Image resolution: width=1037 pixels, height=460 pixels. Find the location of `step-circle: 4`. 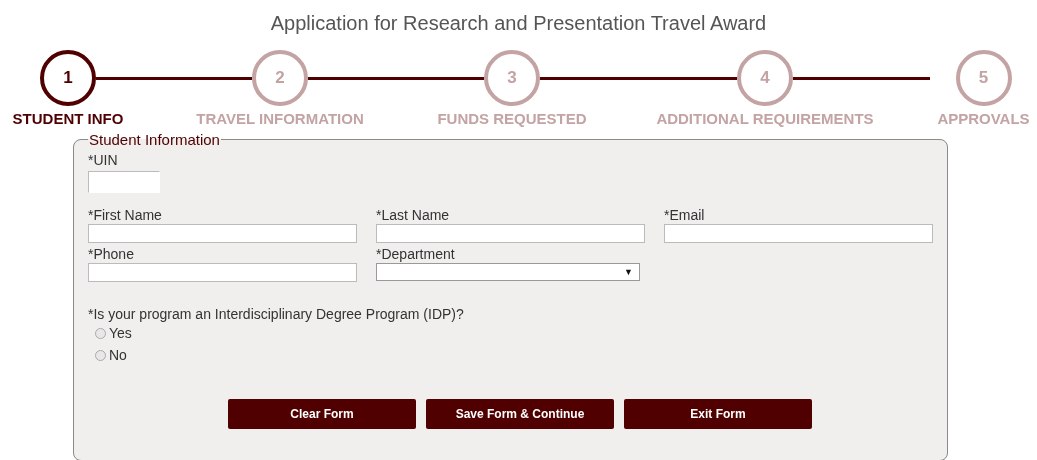

step-circle: 4 is located at coordinates (765, 78).